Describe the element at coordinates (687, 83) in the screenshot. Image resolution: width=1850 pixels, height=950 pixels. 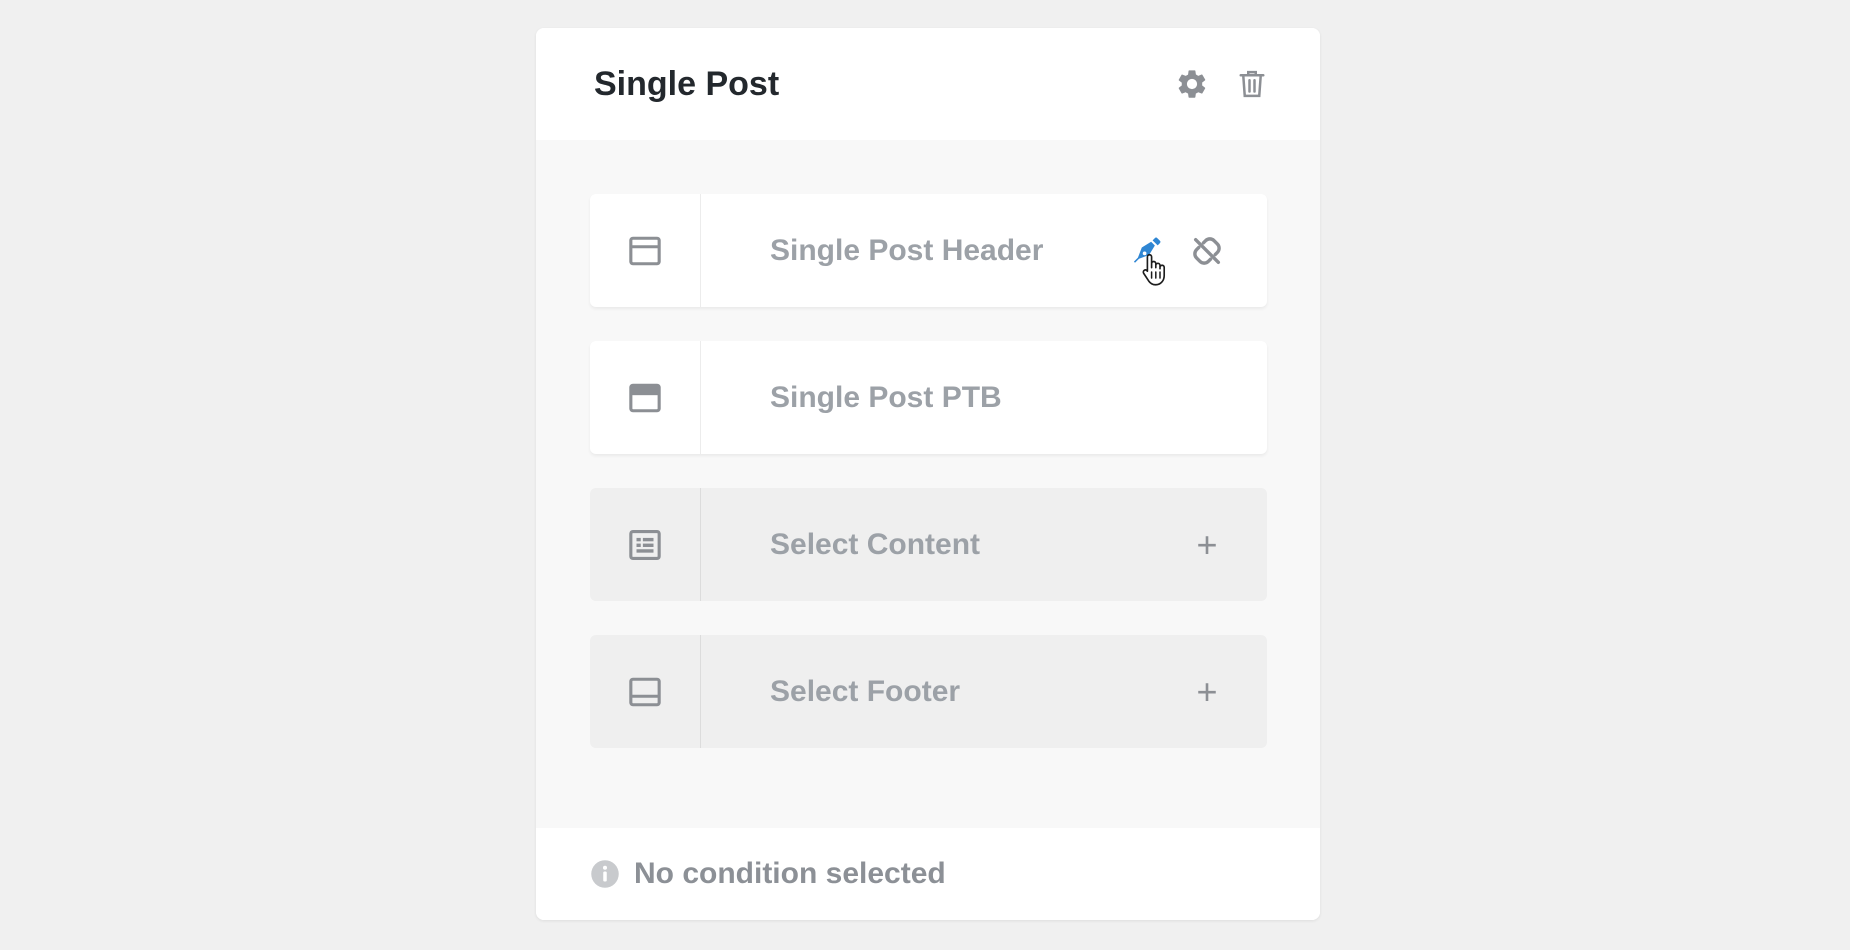
I see `card-title: Single Post` at that location.